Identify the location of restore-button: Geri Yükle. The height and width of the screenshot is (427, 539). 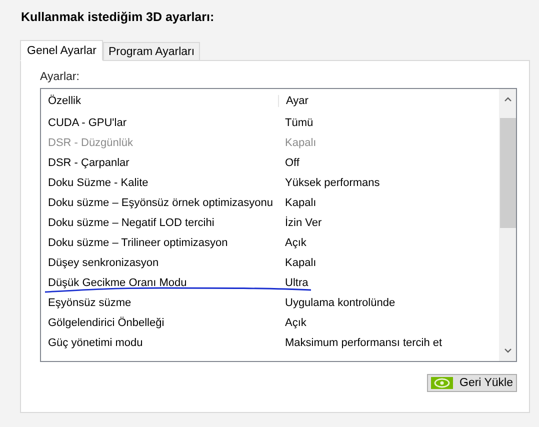
(471, 383).